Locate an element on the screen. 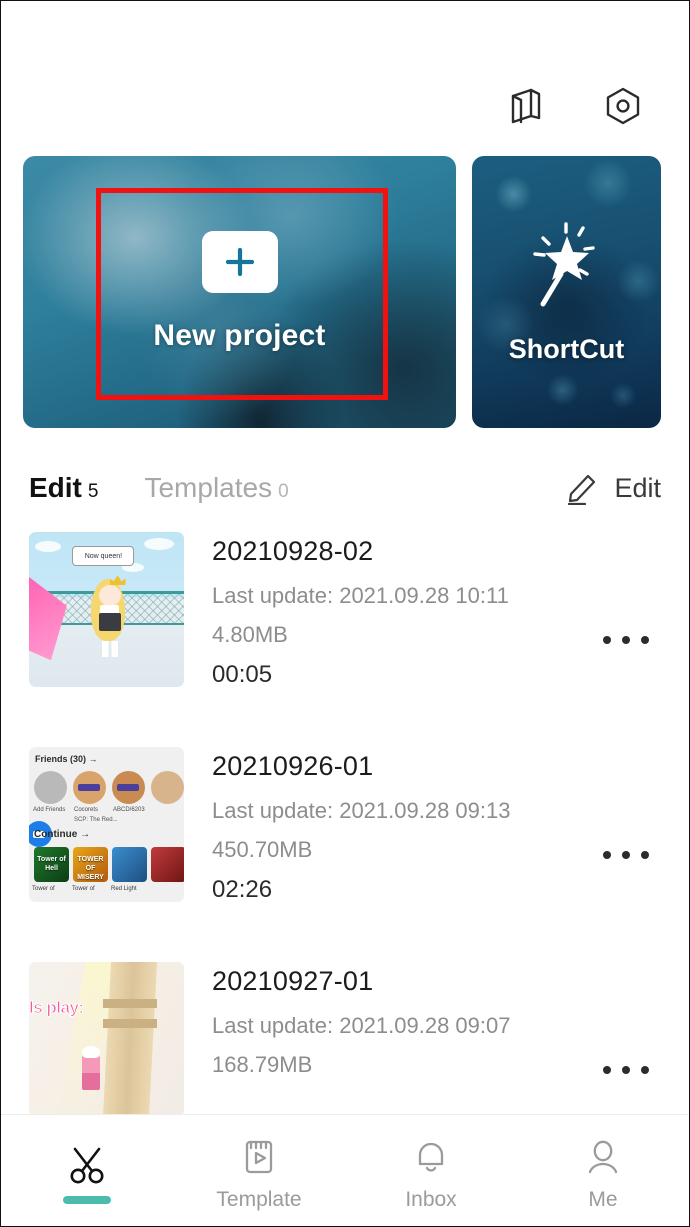 The image size is (690, 1227). new-project-label: New project is located at coordinates (239, 335).